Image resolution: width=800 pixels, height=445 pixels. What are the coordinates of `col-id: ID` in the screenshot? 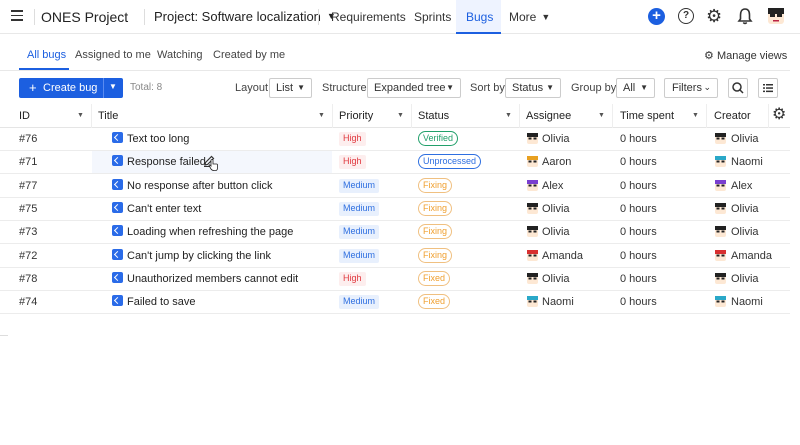 It's located at (24, 116).